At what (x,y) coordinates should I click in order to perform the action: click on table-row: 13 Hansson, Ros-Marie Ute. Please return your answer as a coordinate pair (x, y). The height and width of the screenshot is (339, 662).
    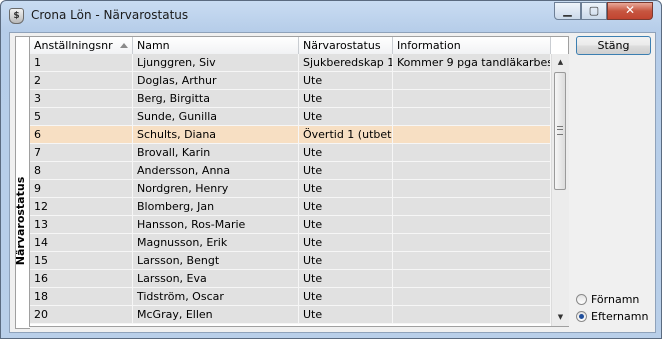
    Looking at the image, I should click on (290, 225).